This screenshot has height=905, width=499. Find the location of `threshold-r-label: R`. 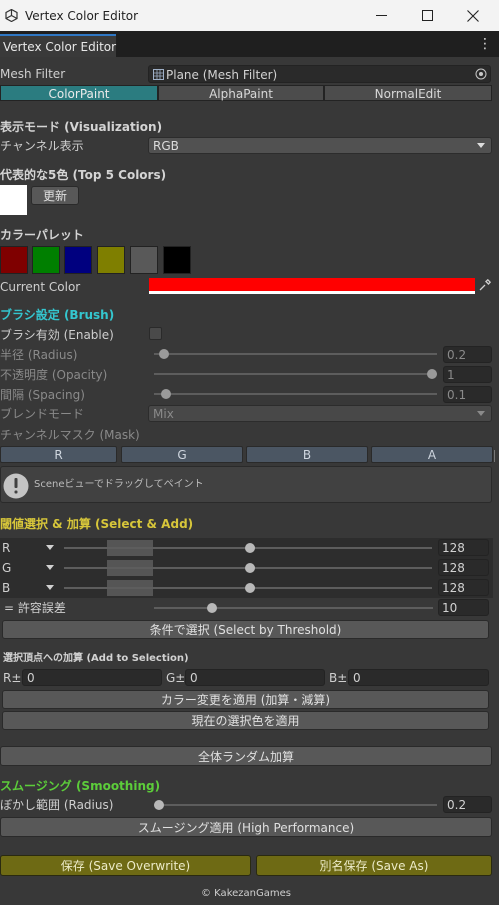

threshold-r-label: R is located at coordinates (6, 548).